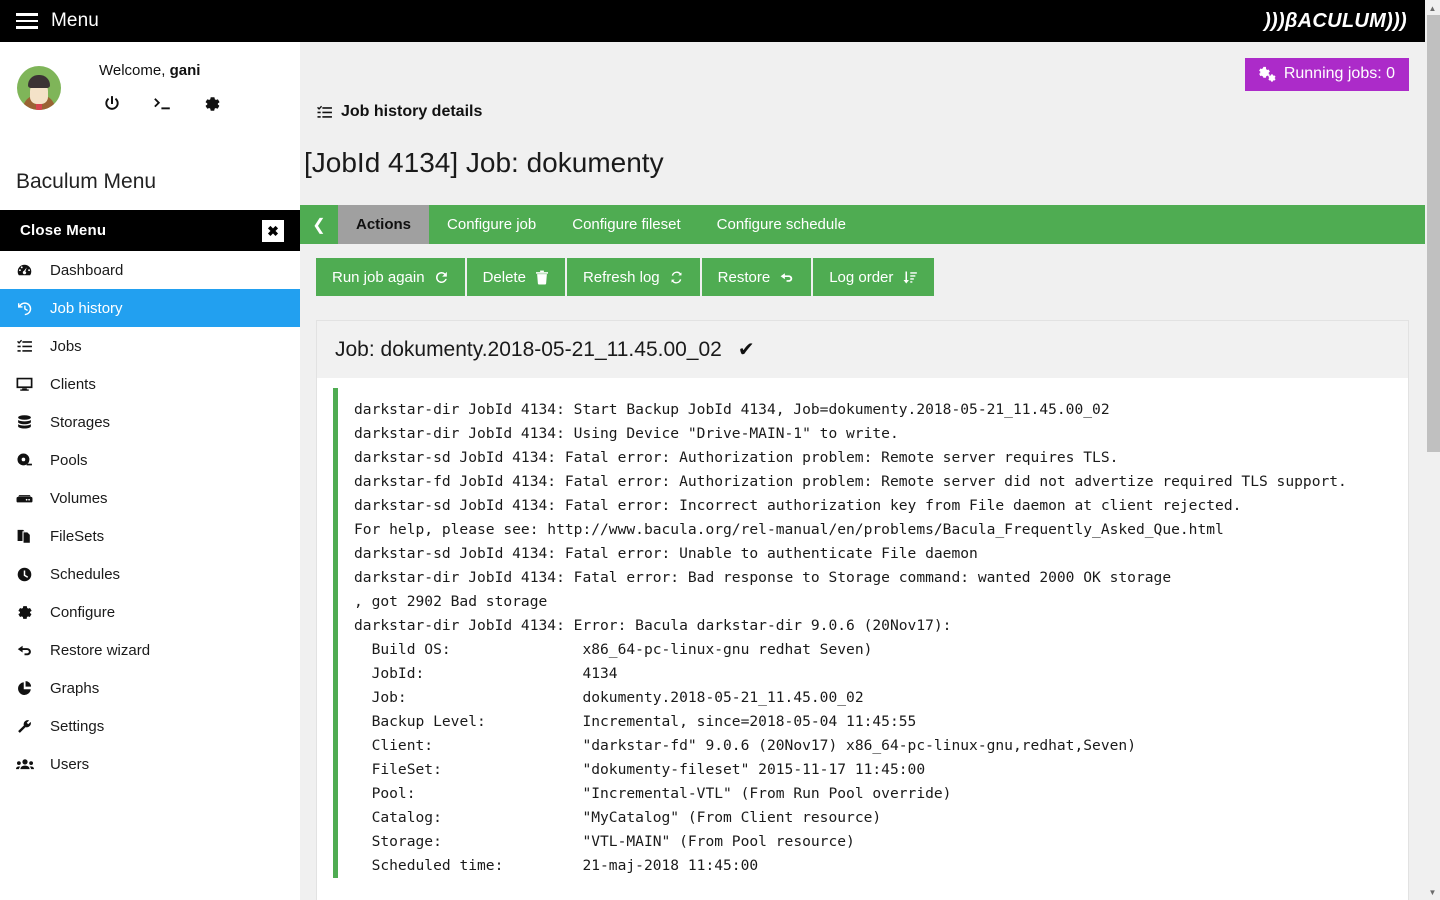 The height and width of the screenshot is (900, 1440). Describe the element at coordinates (746, 350) in the screenshot. I see `check-icon: ✔` at that location.